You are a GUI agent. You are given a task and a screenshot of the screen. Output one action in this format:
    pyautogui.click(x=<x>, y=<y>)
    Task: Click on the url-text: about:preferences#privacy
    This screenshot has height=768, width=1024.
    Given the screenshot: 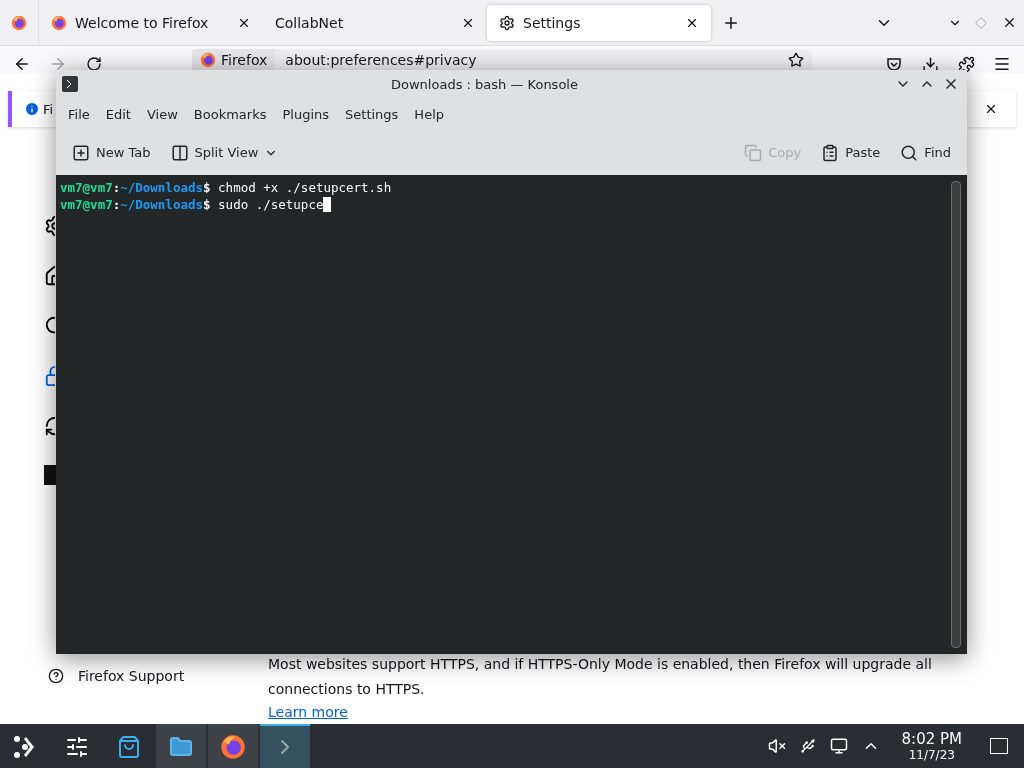 What is the action you would take?
    pyautogui.click(x=381, y=60)
    